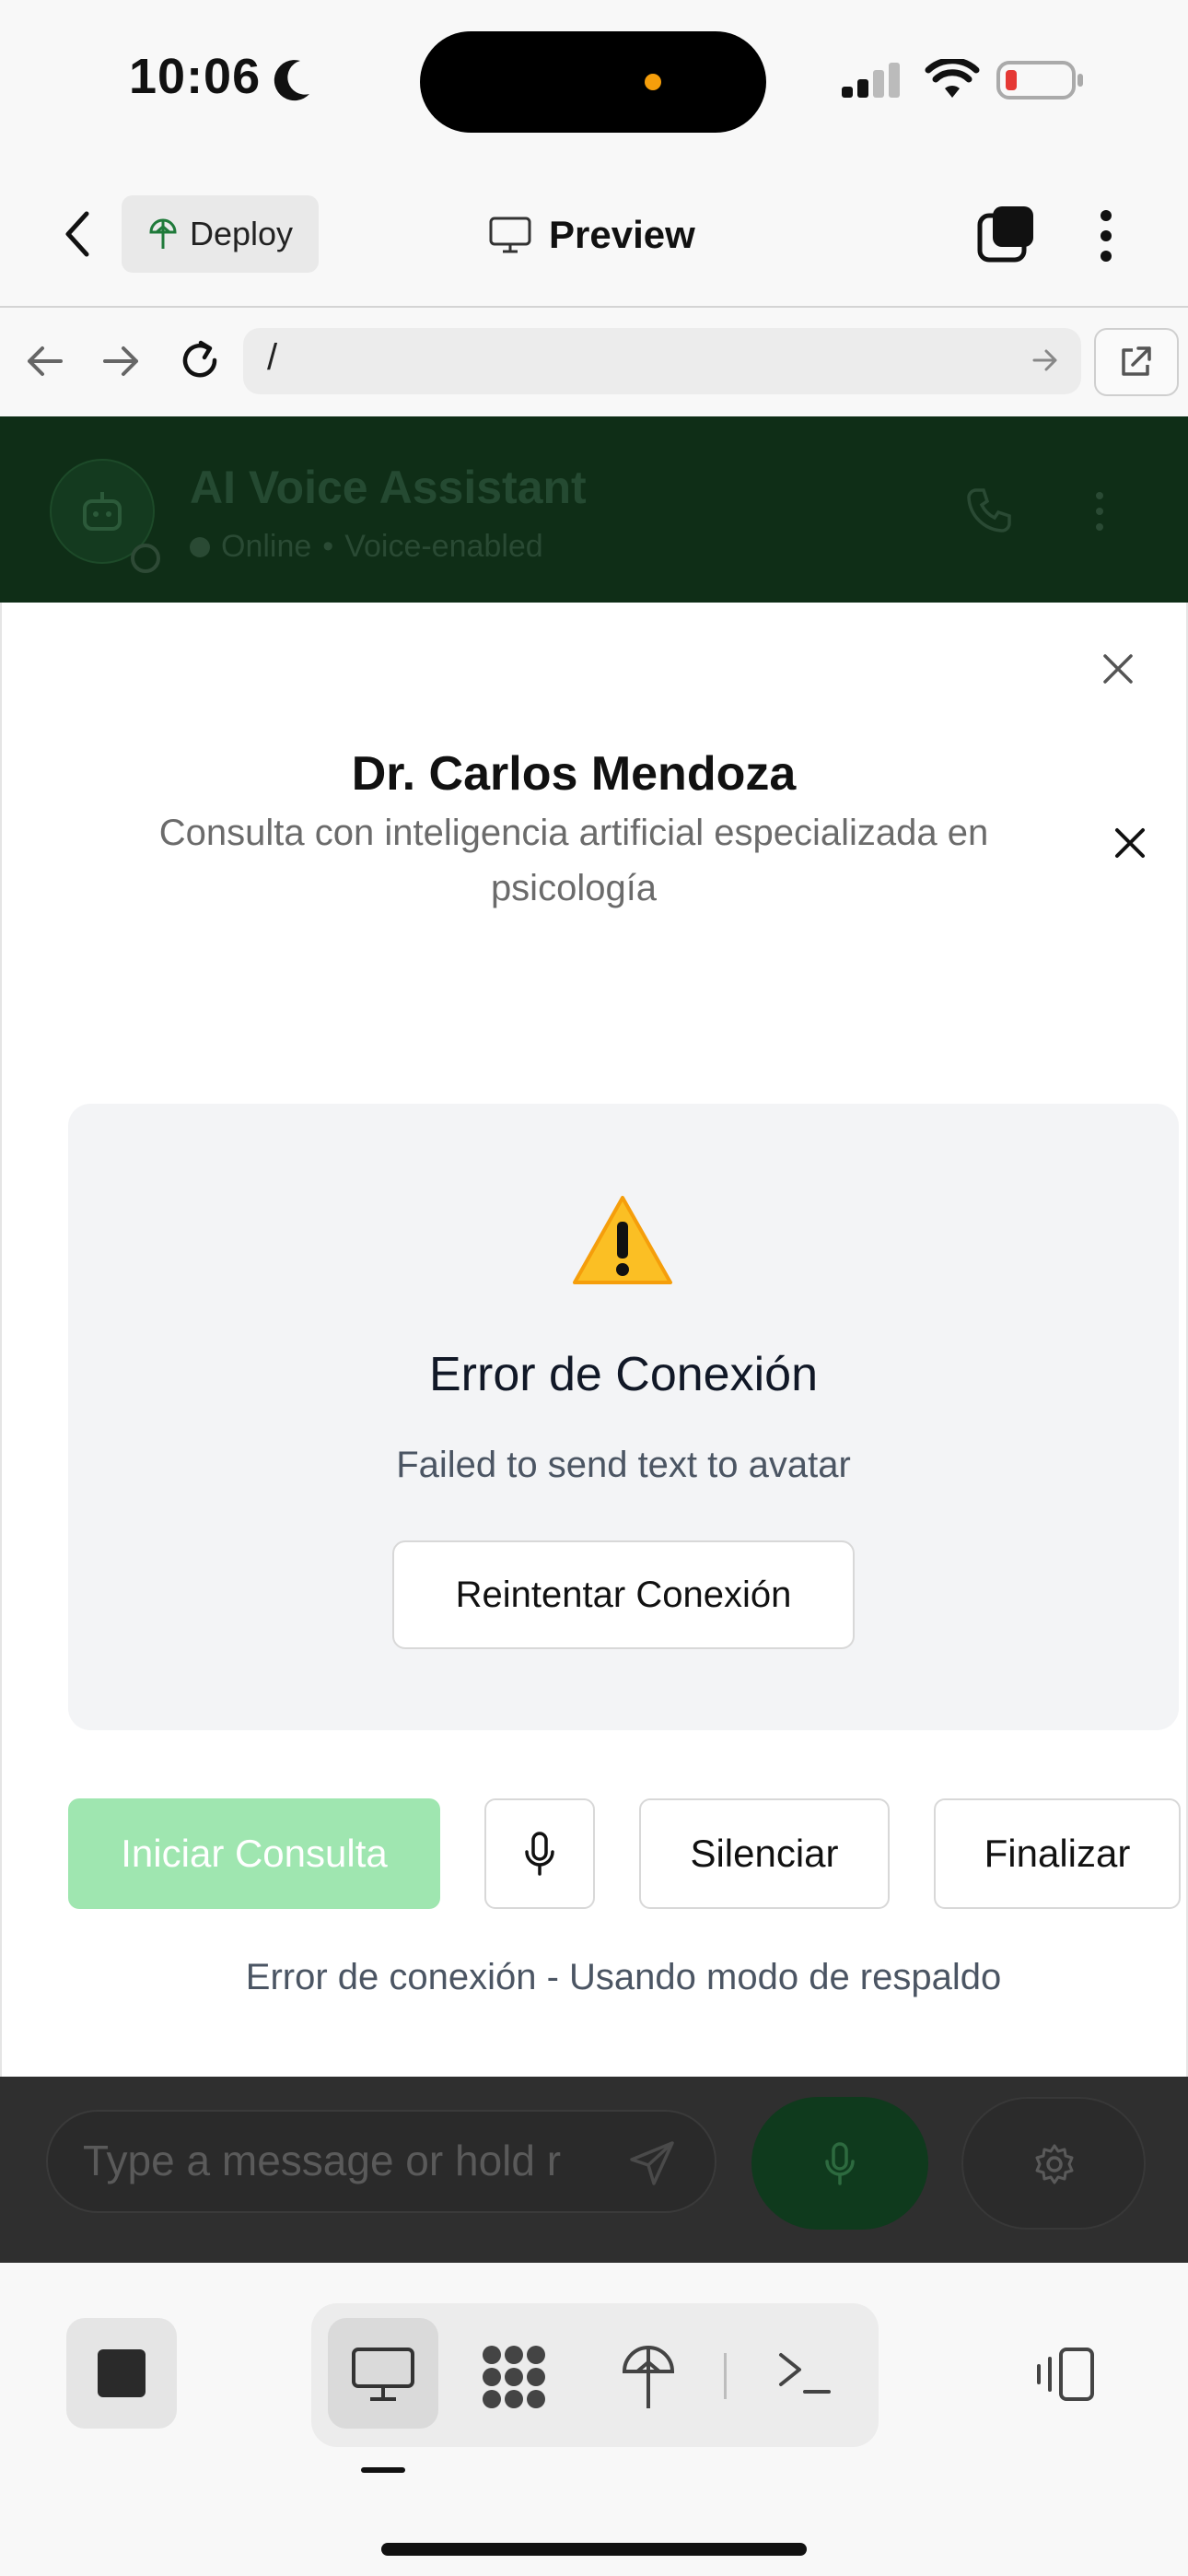  Describe the element at coordinates (44, 361) in the screenshot. I see `nav-back-arrow-icon` at that location.